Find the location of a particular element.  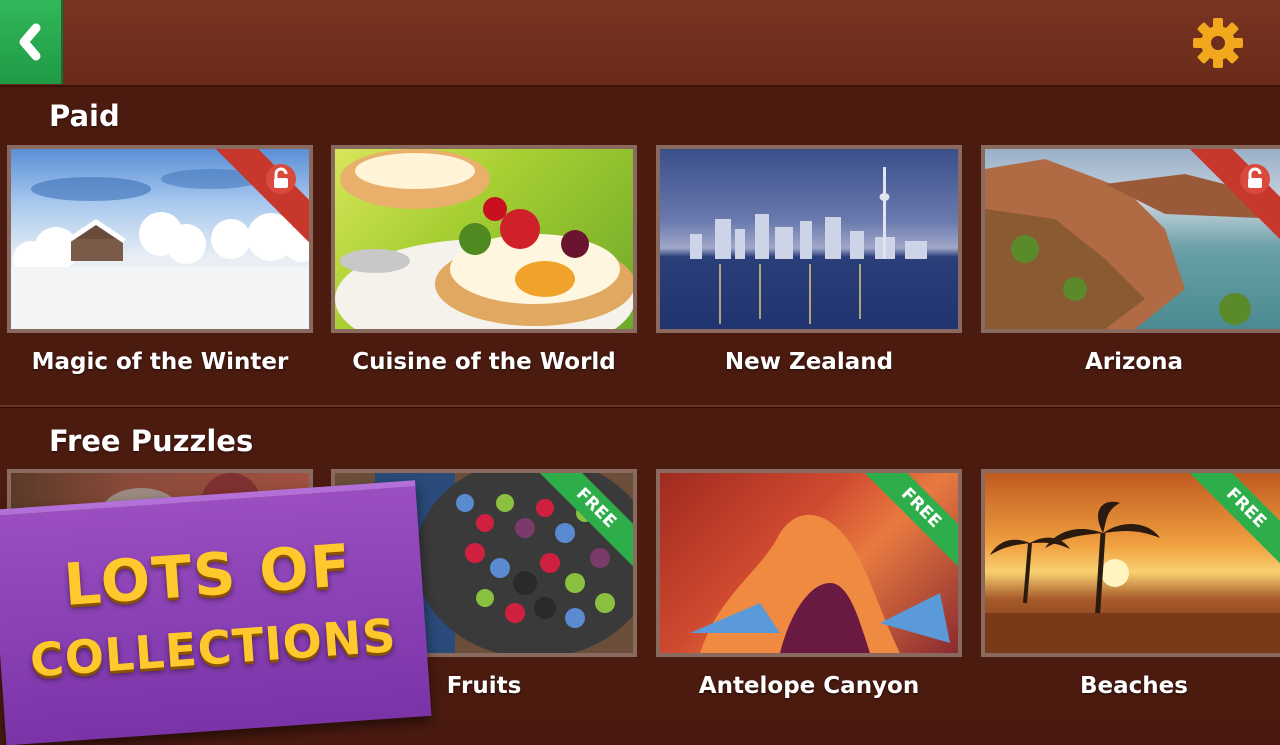

collection-tile-new-zealand is located at coordinates (809, 239).